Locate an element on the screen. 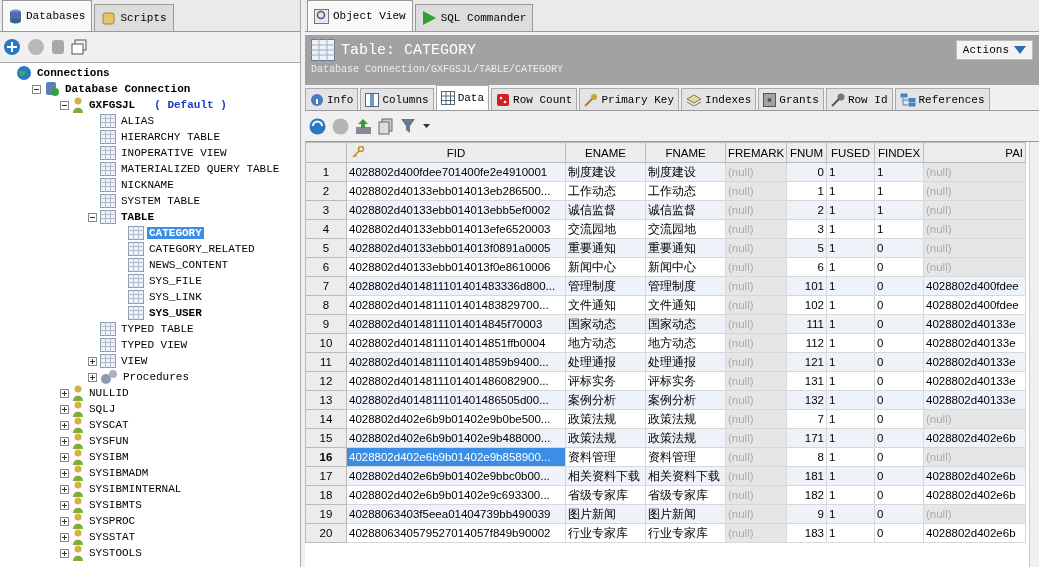  table-cell: 文件通知 is located at coordinates (685, 305).